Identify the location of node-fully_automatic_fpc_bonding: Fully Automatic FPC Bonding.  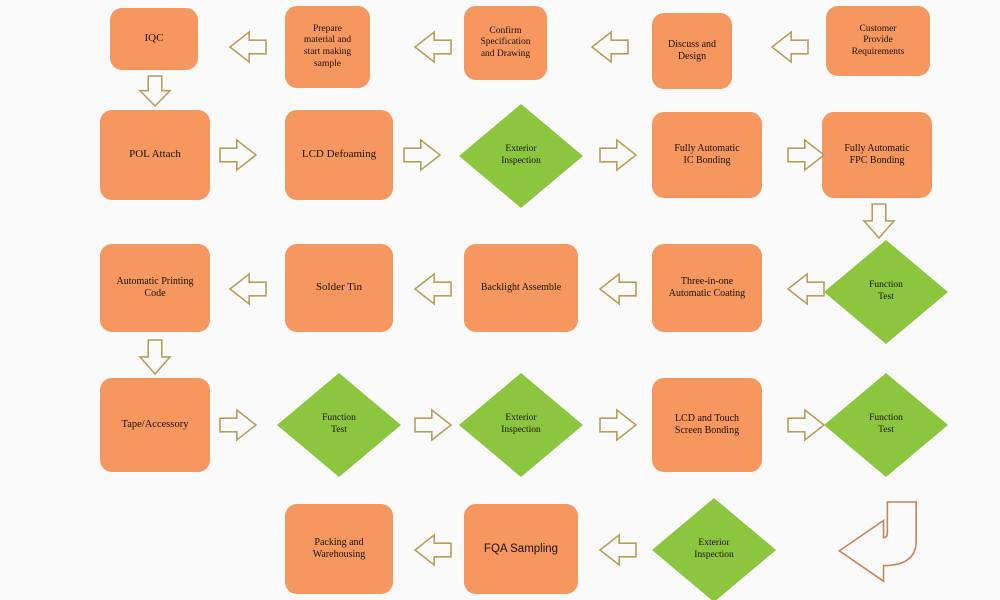
(877, 155).